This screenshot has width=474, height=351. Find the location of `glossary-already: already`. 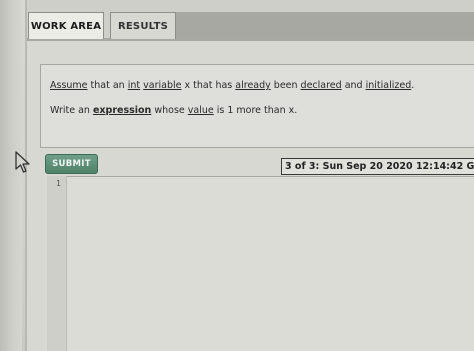

glossary-already: already is located at coordinates (252, 85).